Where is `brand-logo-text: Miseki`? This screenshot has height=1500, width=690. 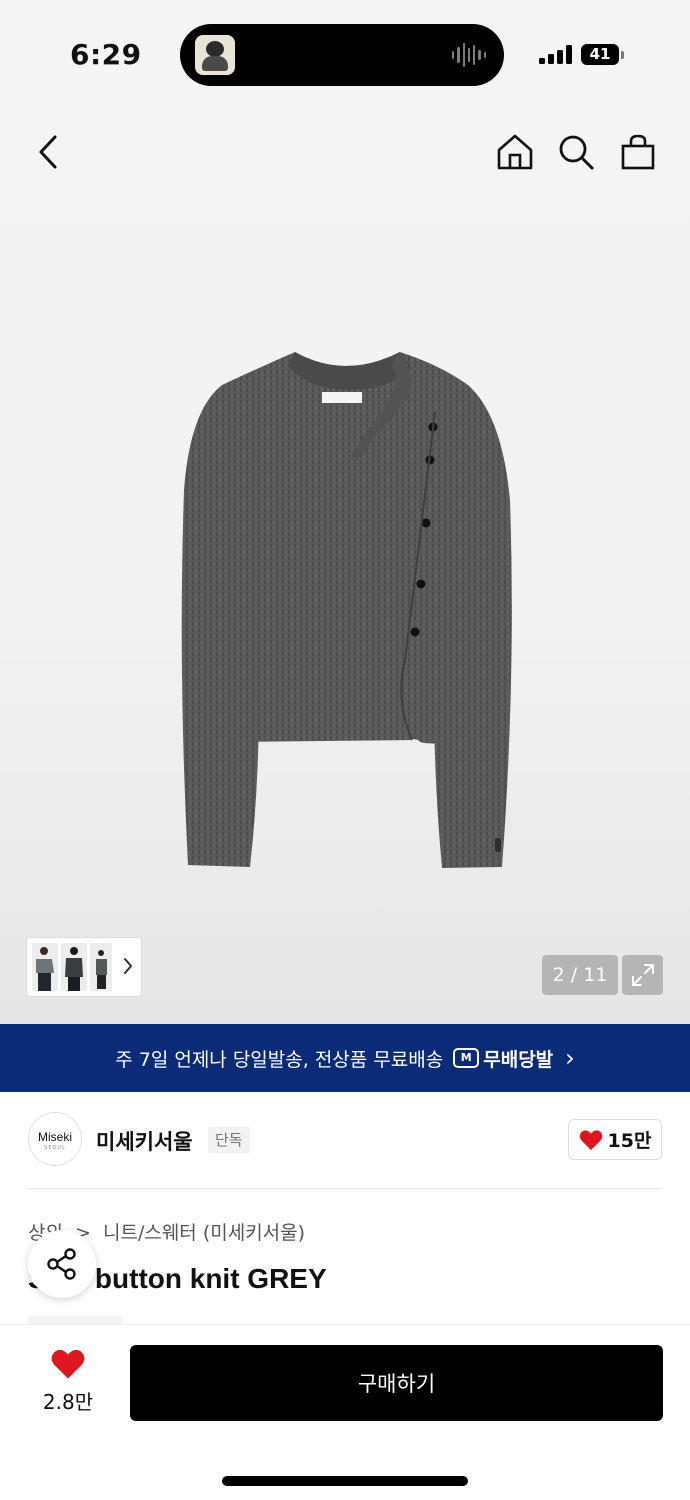 brand-logo-text: Miseki is located at coordinates (54, 1137).